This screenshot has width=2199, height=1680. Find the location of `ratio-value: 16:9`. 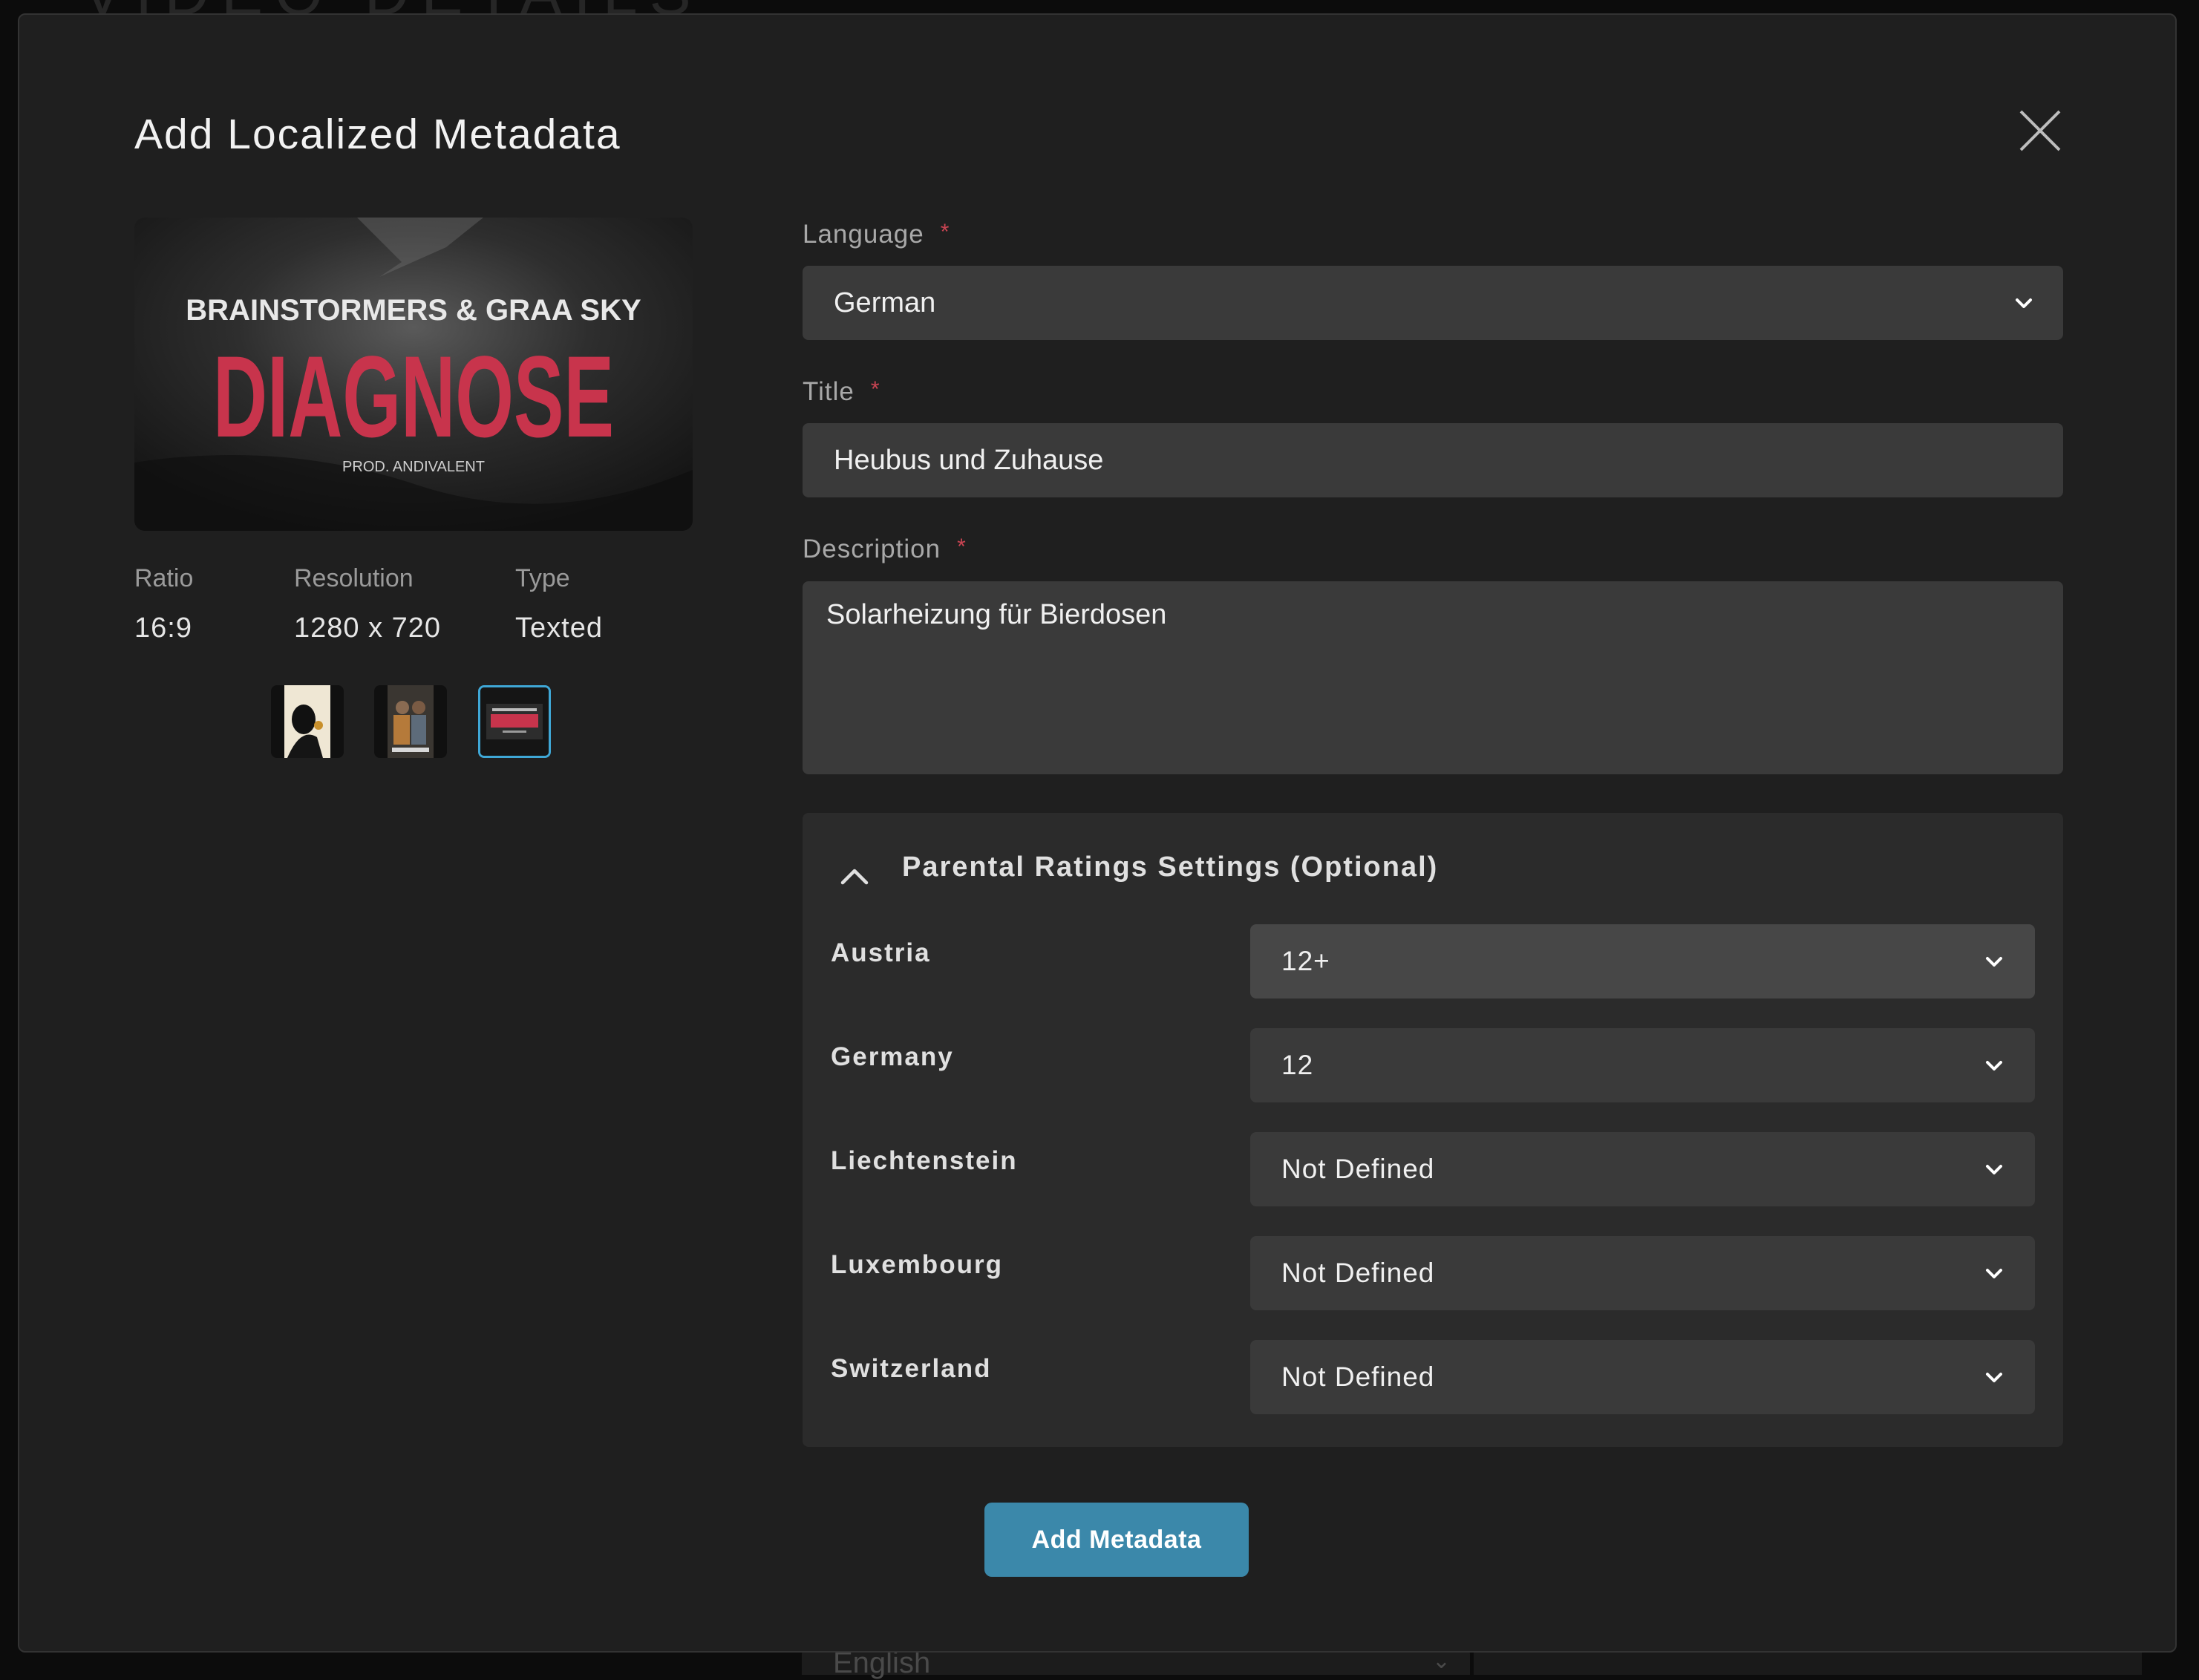

ratio-value: 16:9 is located at coordinates (163, 628).